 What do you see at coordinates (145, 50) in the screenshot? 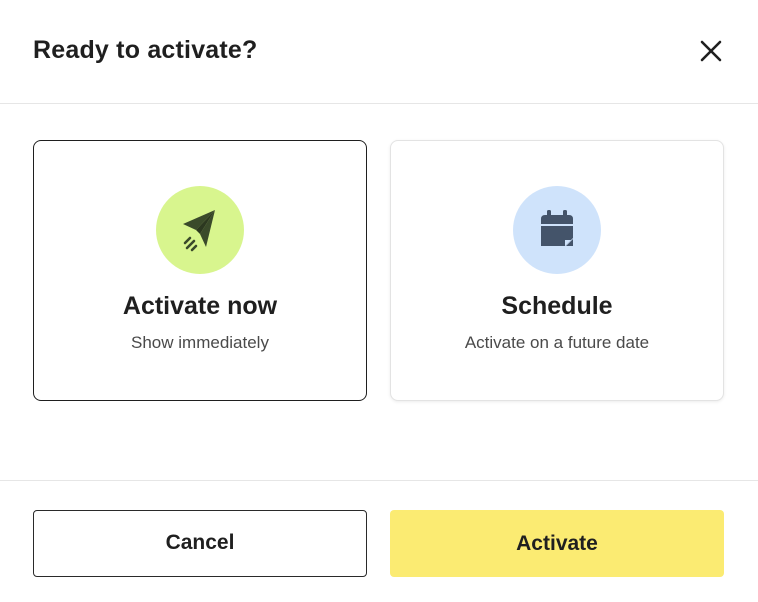
I see `dialog-title: Ready to activate?` at bounding box center [145, 50].